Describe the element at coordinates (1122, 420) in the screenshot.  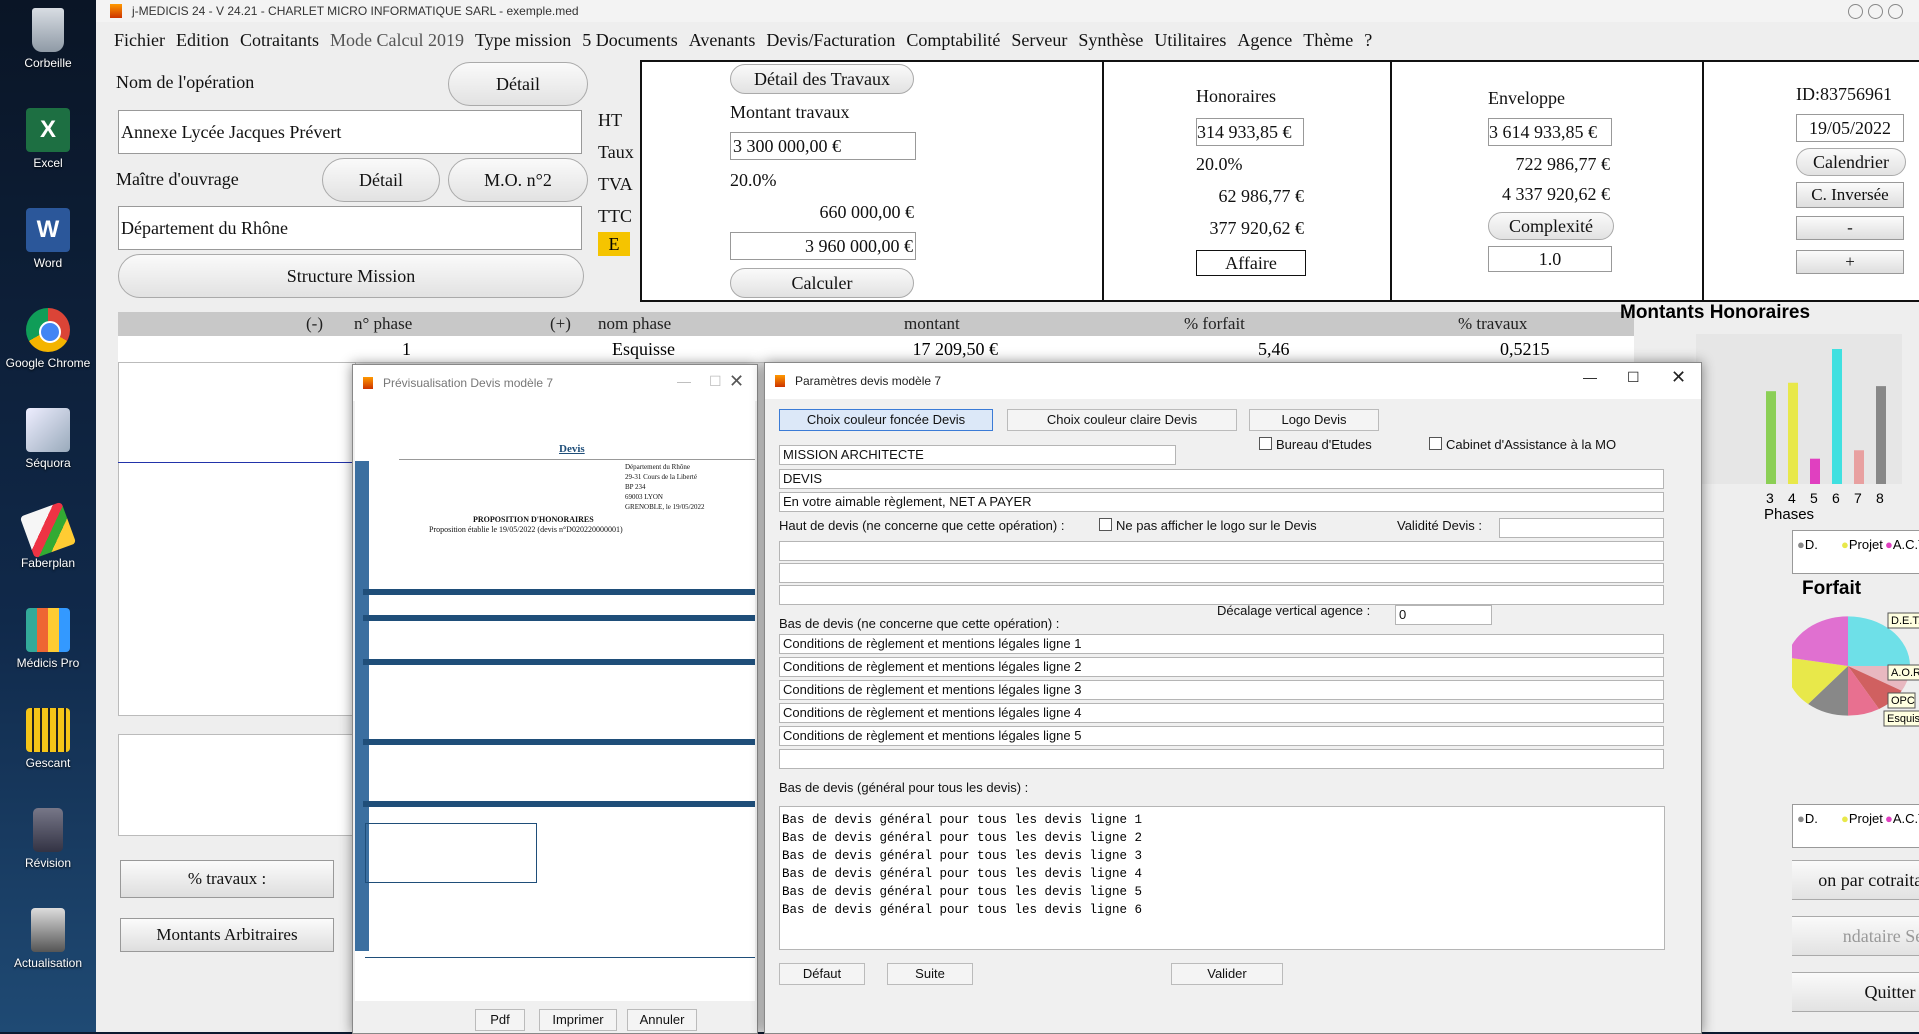
I see `light-color-button: Choix couleur claire Devis` at that location.